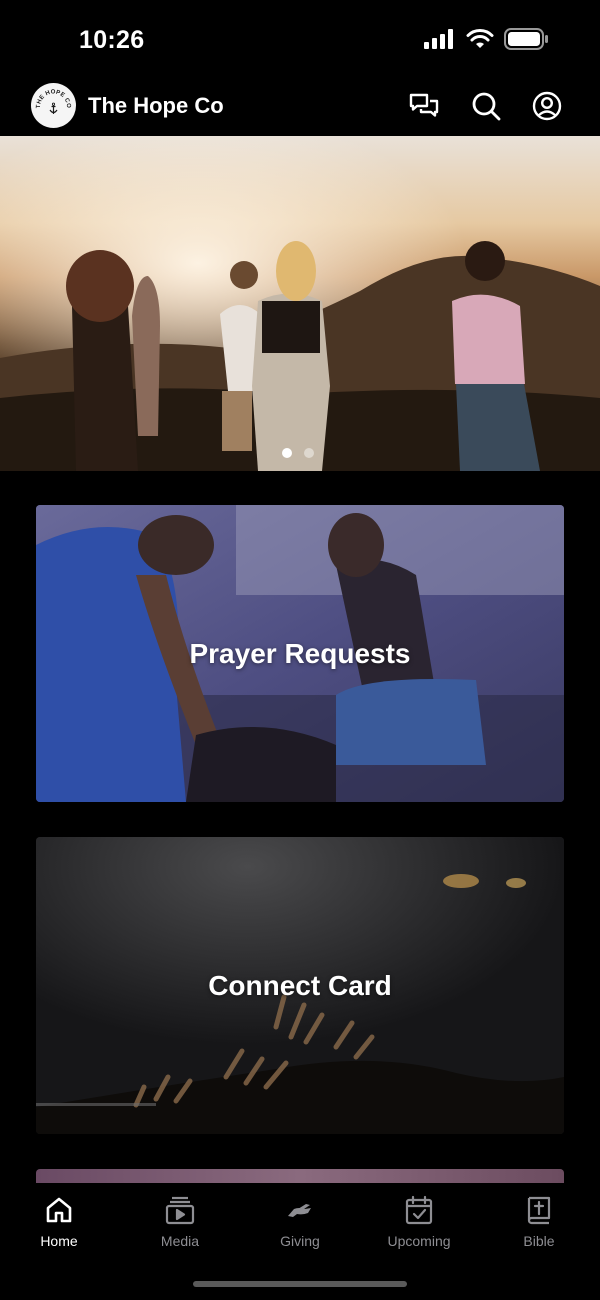  What do you see at coordinates (419, 1241) in the screenshot?
I see `tab-label: Upcoming` at bounding box center [419, 1241].